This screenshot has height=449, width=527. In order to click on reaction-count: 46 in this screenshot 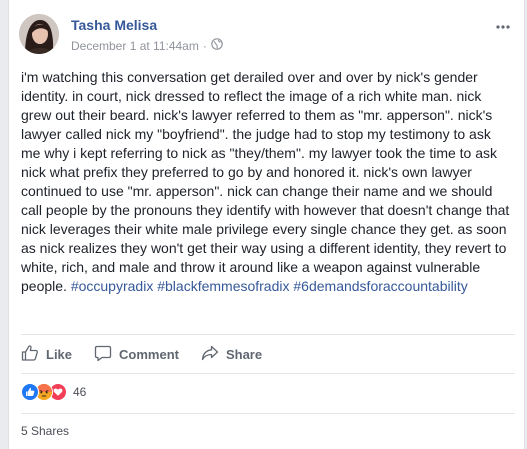, I will do `click(79, 392)`.